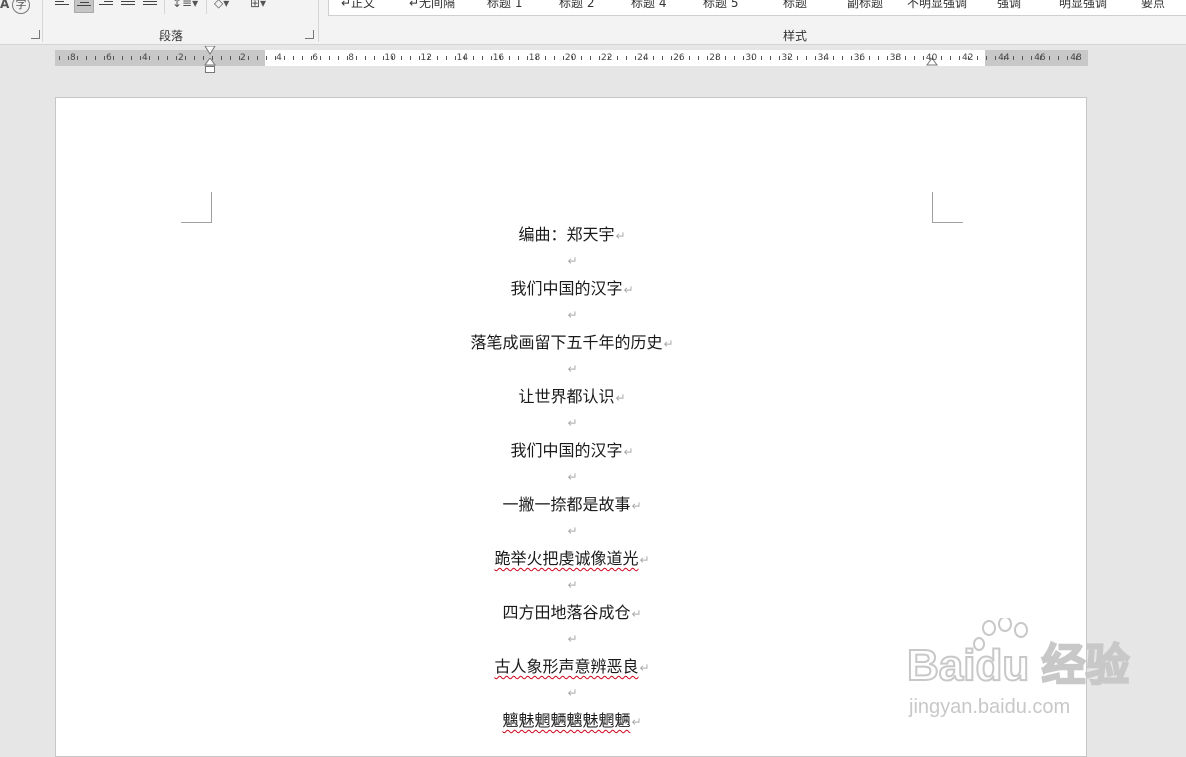  I want to click on document-paragraph: 编曲：郑天宇↵, so click(572, 234).